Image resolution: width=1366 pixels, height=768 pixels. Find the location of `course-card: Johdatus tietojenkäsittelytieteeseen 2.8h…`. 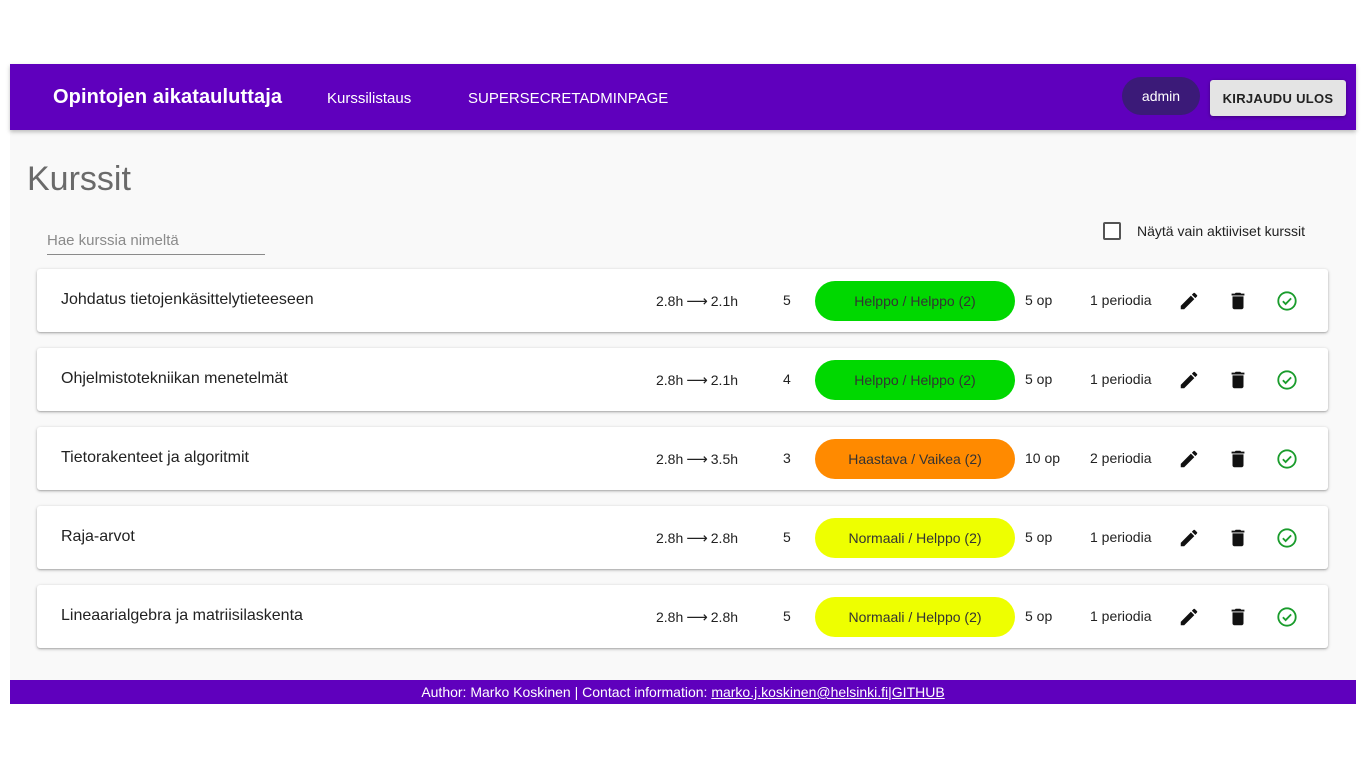

course-card: Johdatus tietojenkäsittelytieteeseen 2.8h… is located at coordinates (682, 300).